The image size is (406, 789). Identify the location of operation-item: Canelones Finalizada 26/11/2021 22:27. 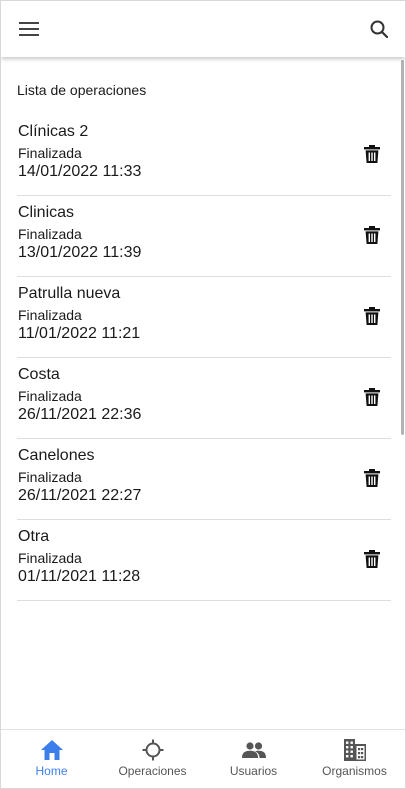
(204, 479).